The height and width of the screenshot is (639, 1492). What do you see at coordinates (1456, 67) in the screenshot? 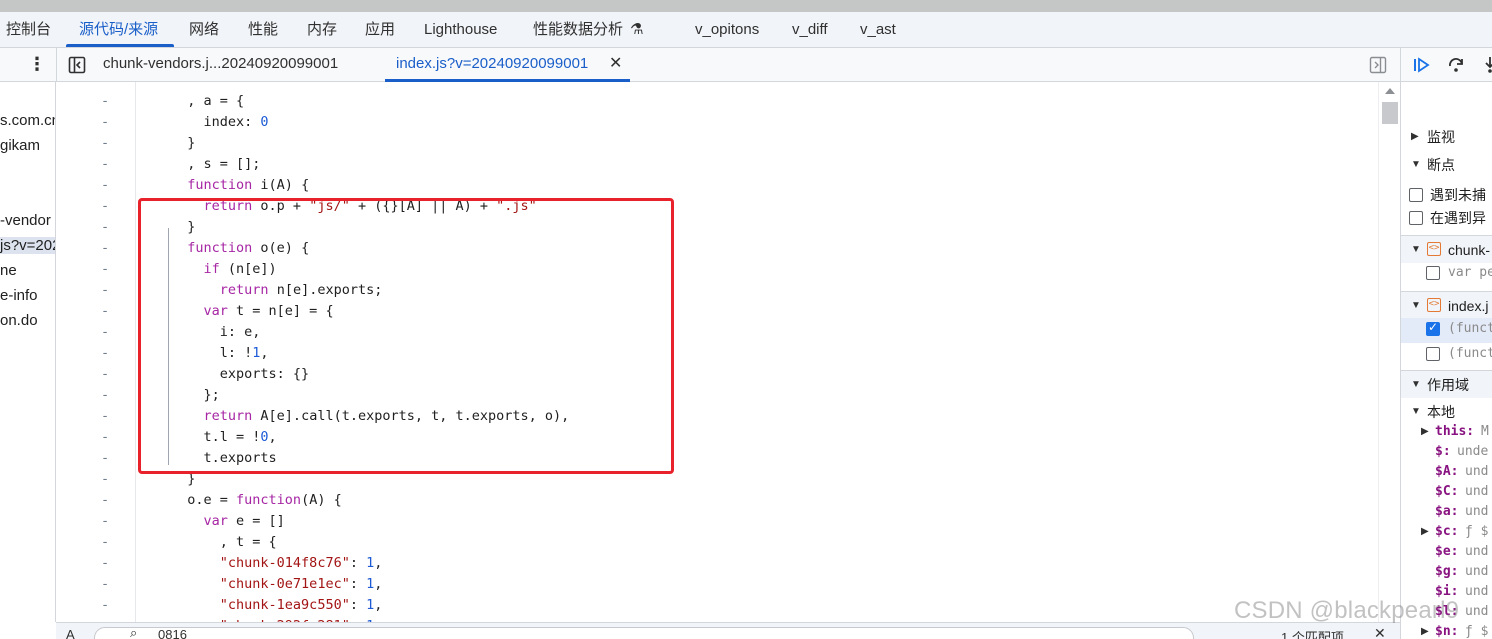
I see `step-over-icon` at bounding box center [1456, 67].